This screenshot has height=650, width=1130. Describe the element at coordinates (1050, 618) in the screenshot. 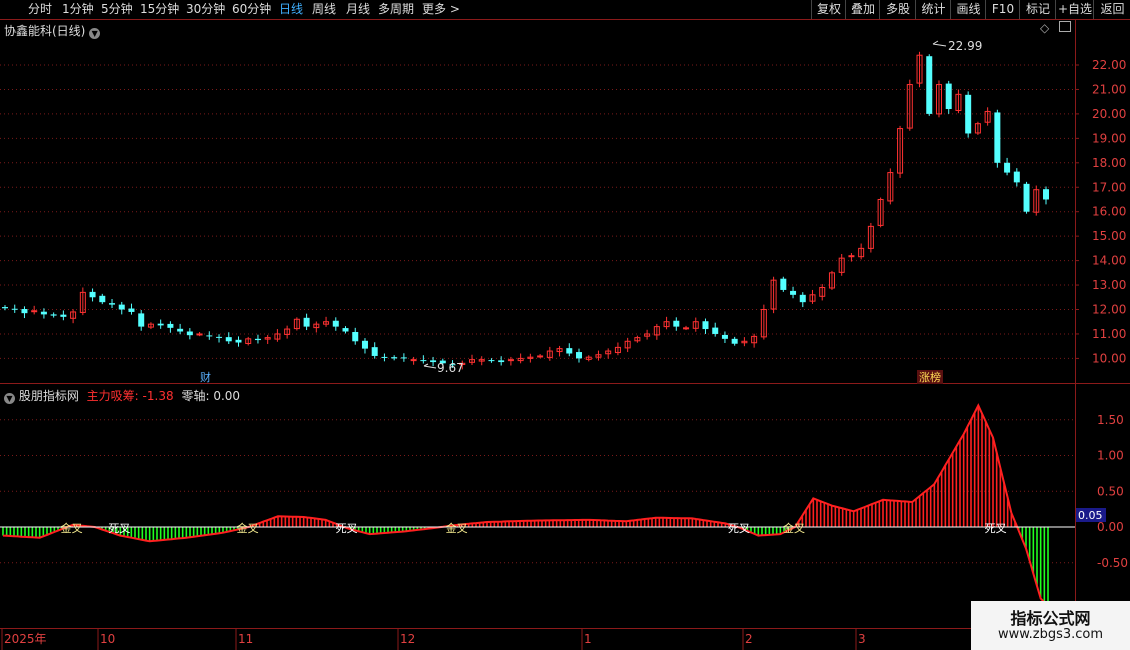

I see `watermark-title: 指标公式网` at that location.